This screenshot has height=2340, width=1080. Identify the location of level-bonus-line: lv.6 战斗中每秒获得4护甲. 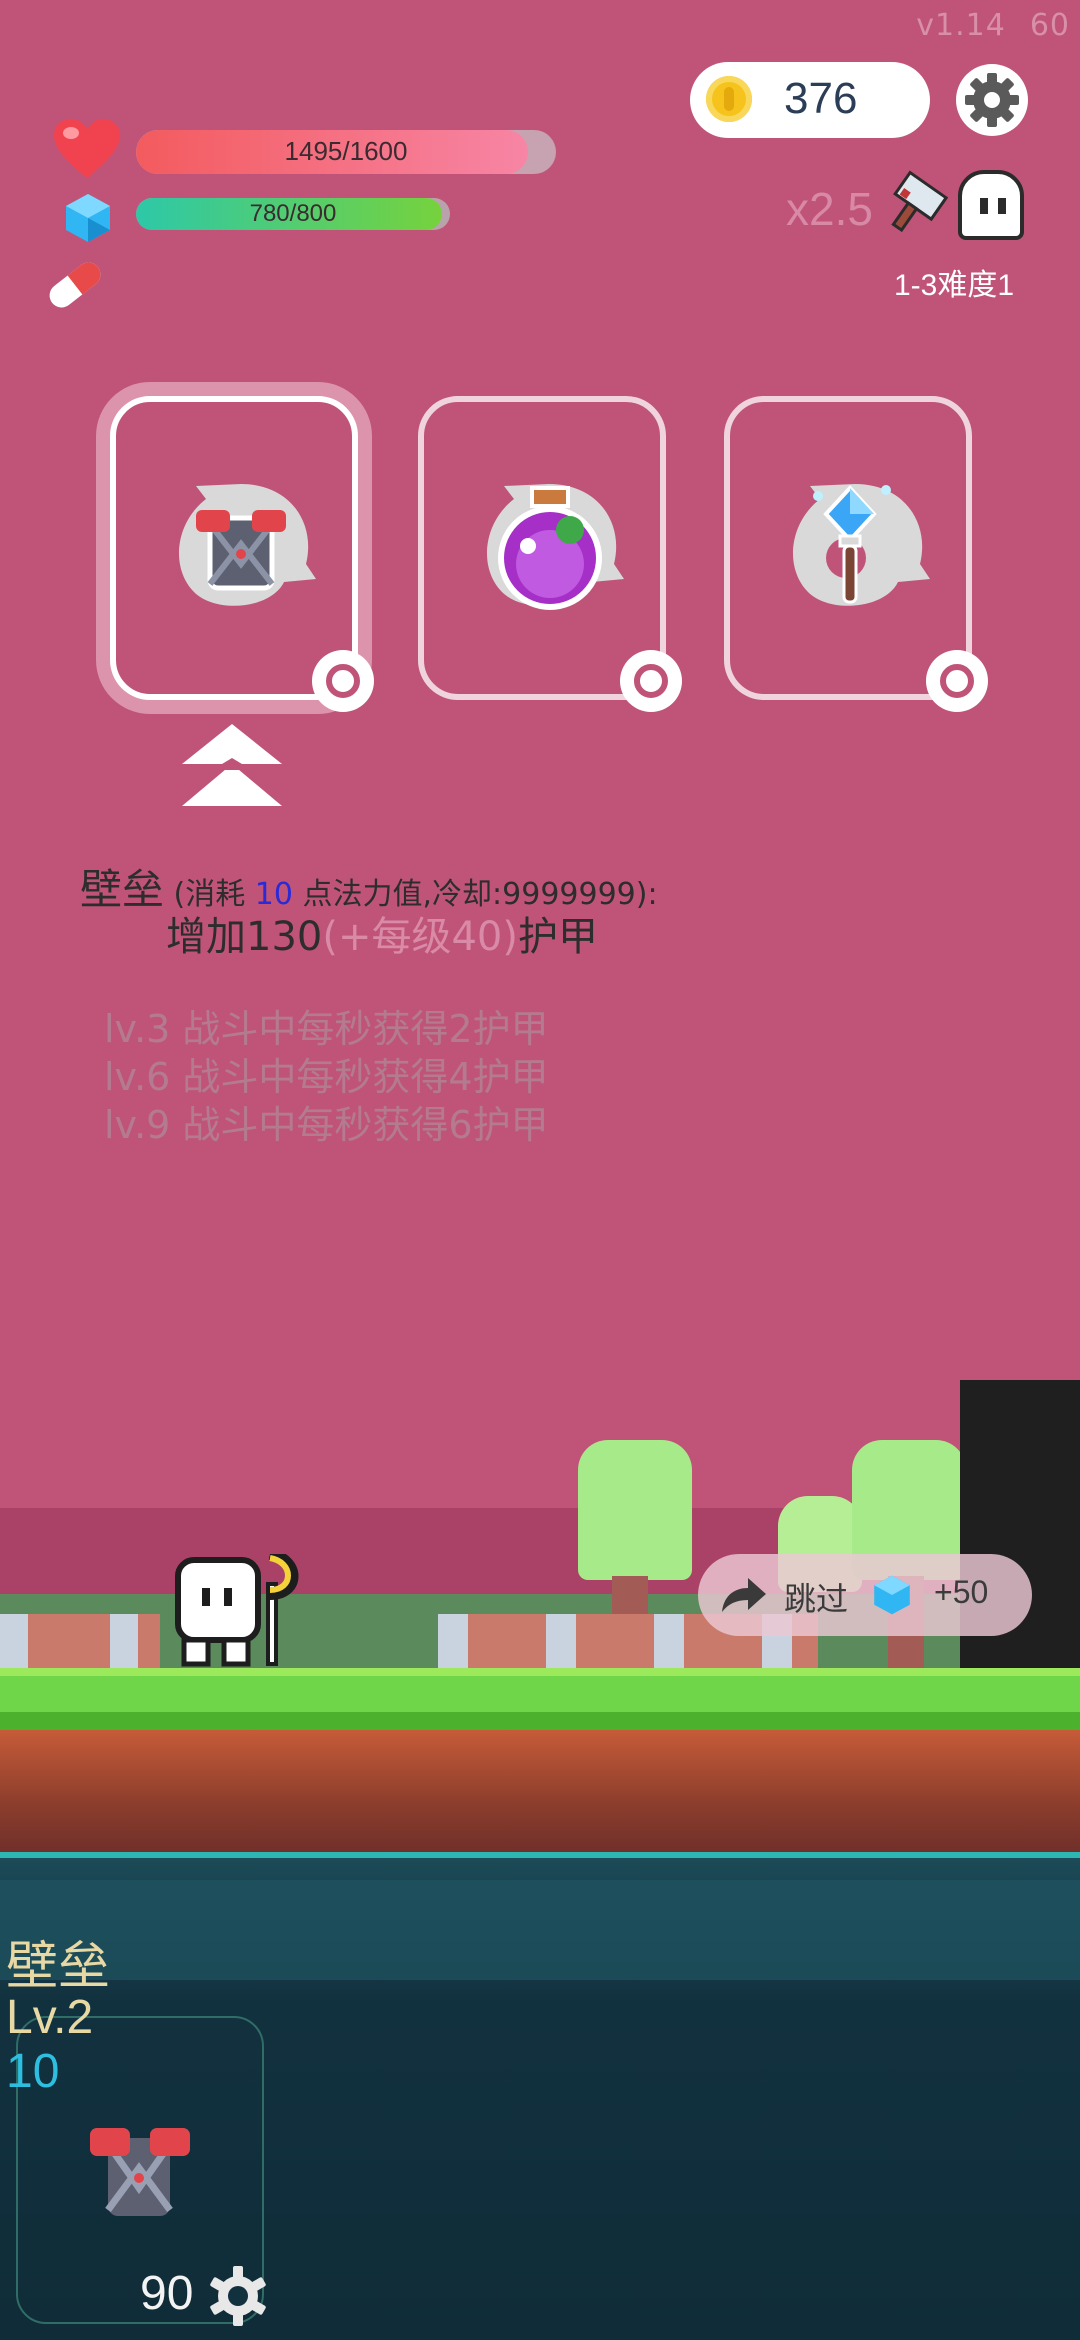
(326, 1077).